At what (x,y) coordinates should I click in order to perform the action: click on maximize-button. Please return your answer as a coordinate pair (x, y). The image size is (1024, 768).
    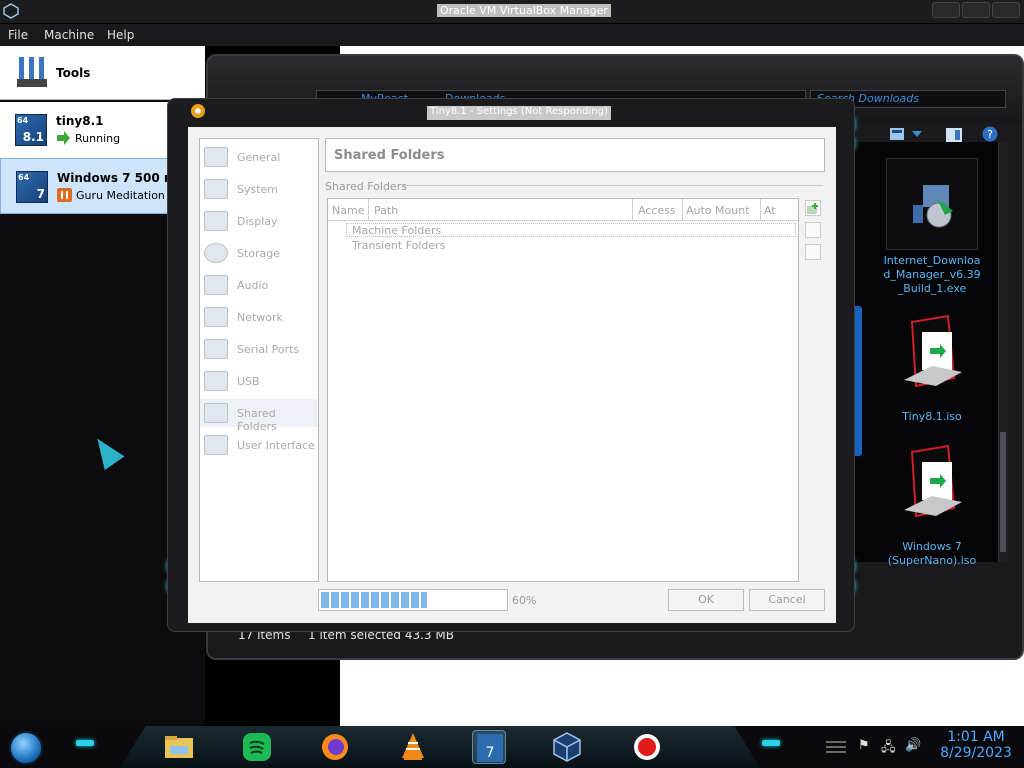
    Looking at the image, I should click on (976, 10).